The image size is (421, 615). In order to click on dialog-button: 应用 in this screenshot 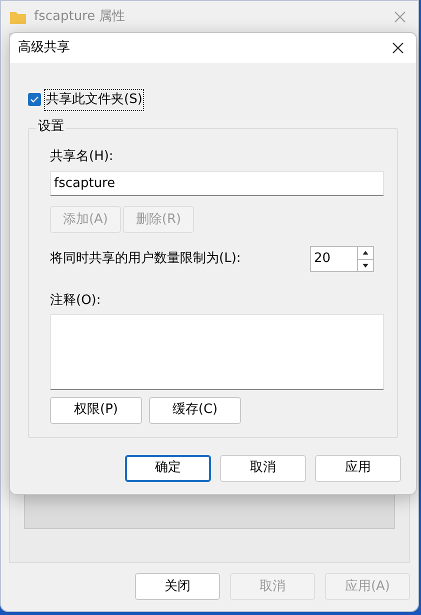, I will do `click(358, 468)`.